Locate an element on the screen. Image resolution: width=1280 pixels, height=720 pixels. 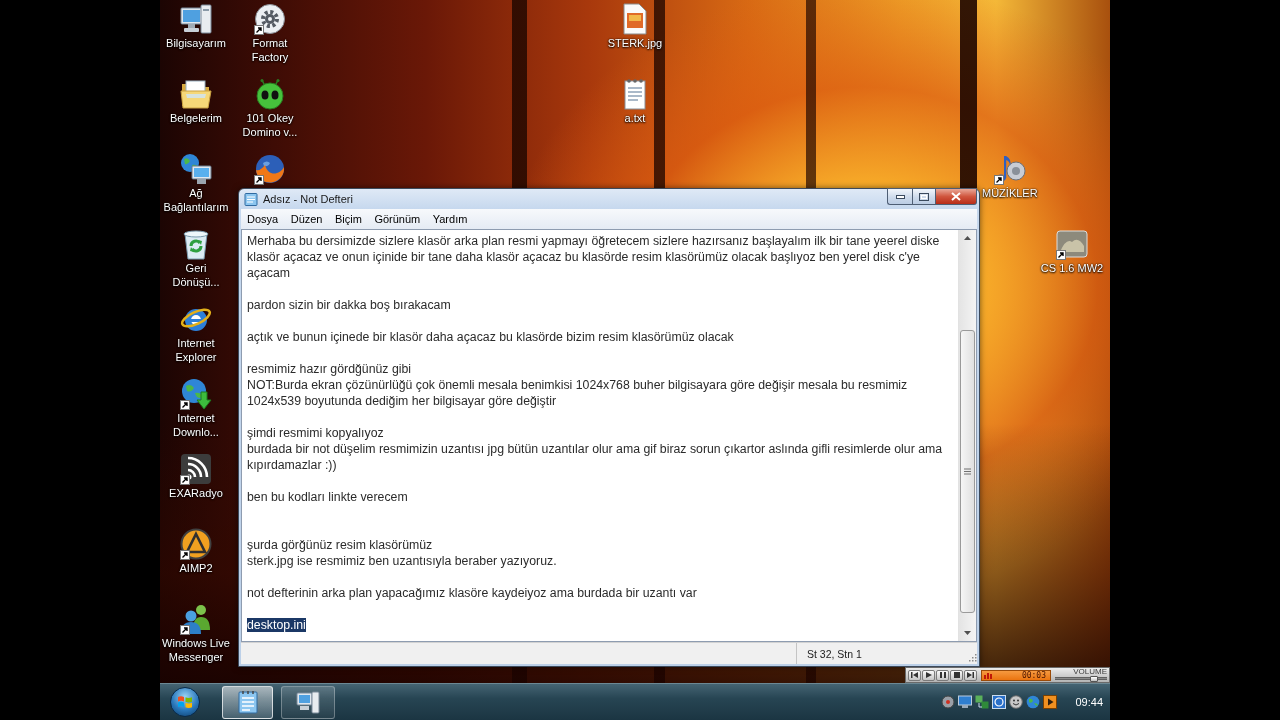
text-line: açacam is located at coordinates (269, 273).